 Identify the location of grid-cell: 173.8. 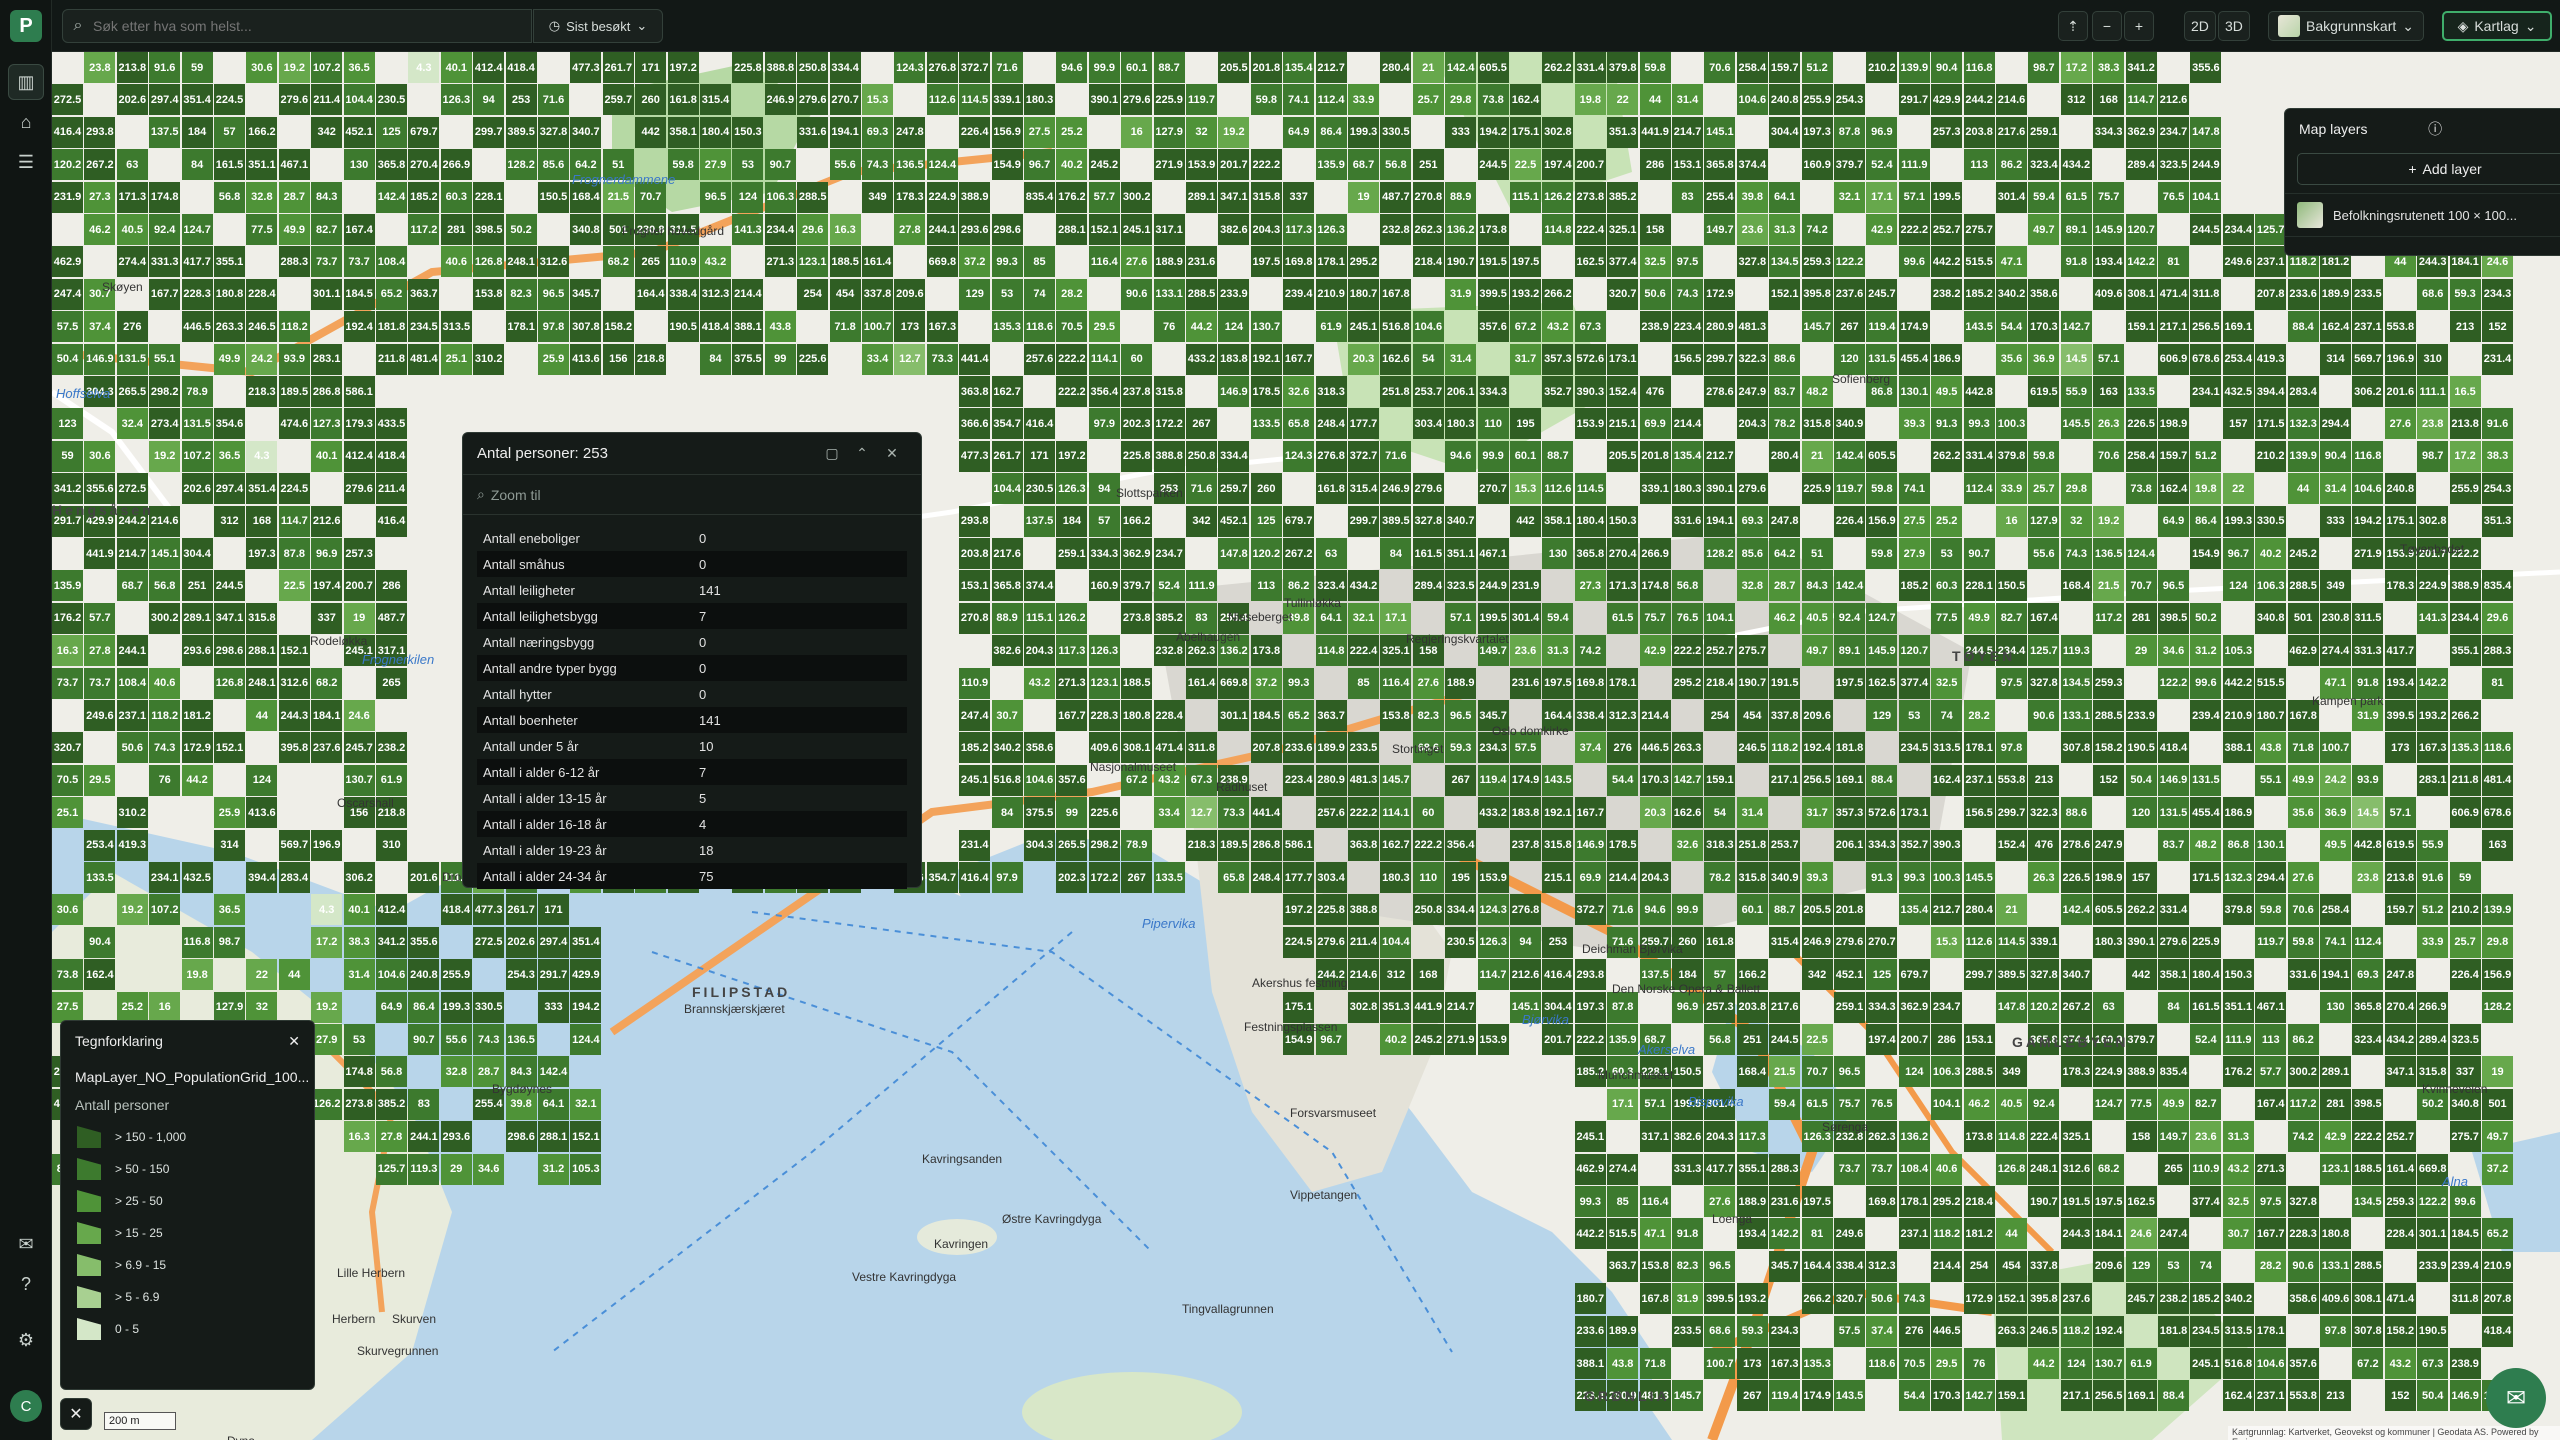
(1493, 229).